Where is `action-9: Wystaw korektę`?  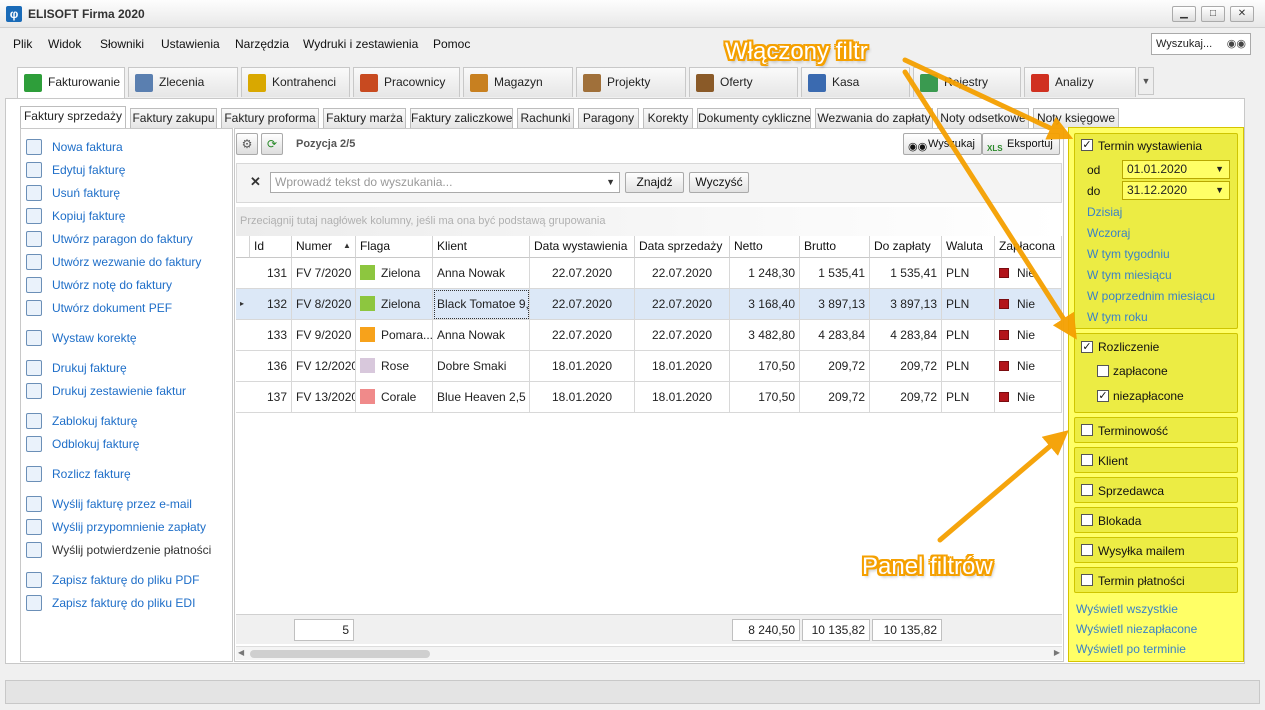 action-9: Wystaw korektę is located at coordinates (81, 338).